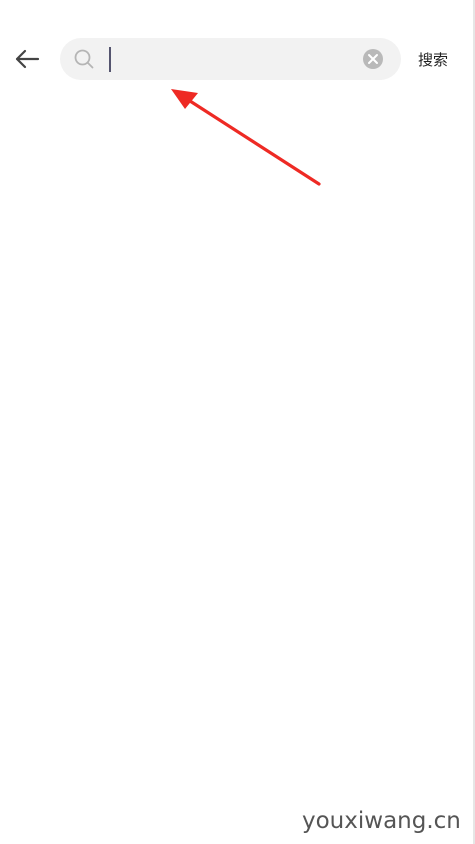 Image resolution: width=475 pixels, height=844 pixels. What do you see at coordinates (110, 59) in the screenshot?
I see `text-cursor` at bounding box center [110, 59].